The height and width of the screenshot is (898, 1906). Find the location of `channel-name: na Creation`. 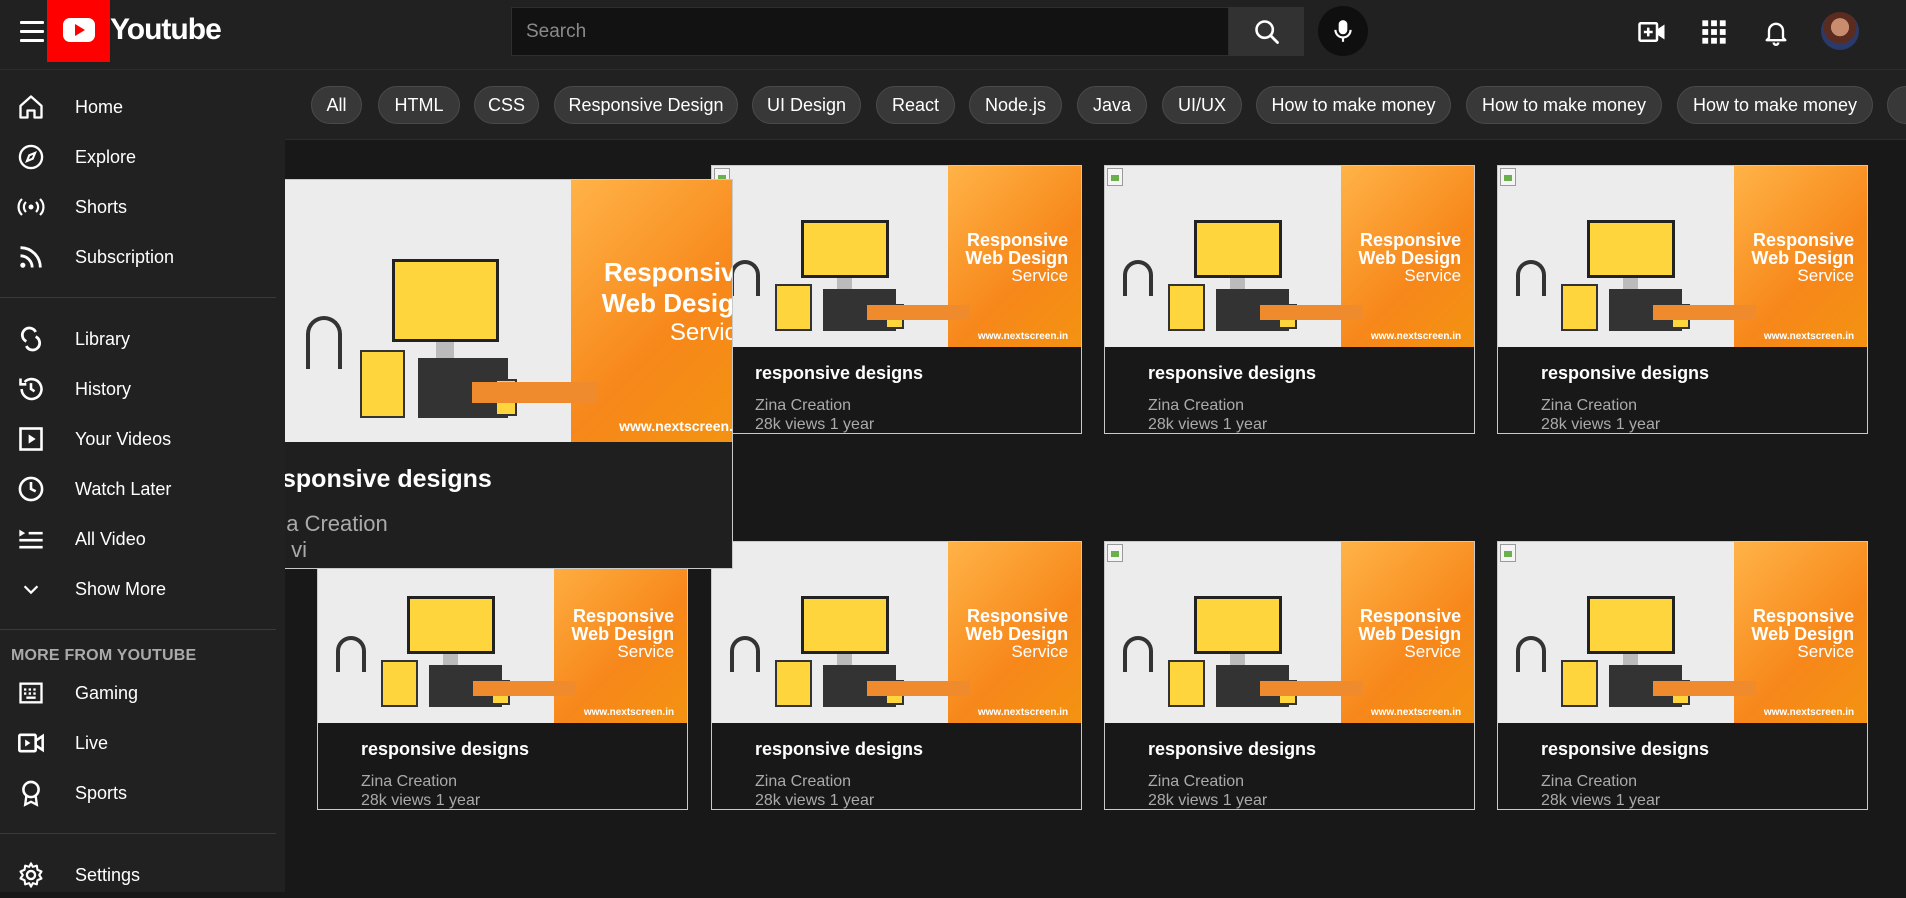

channel-name: na Creation is located at coordinates (336, 524).